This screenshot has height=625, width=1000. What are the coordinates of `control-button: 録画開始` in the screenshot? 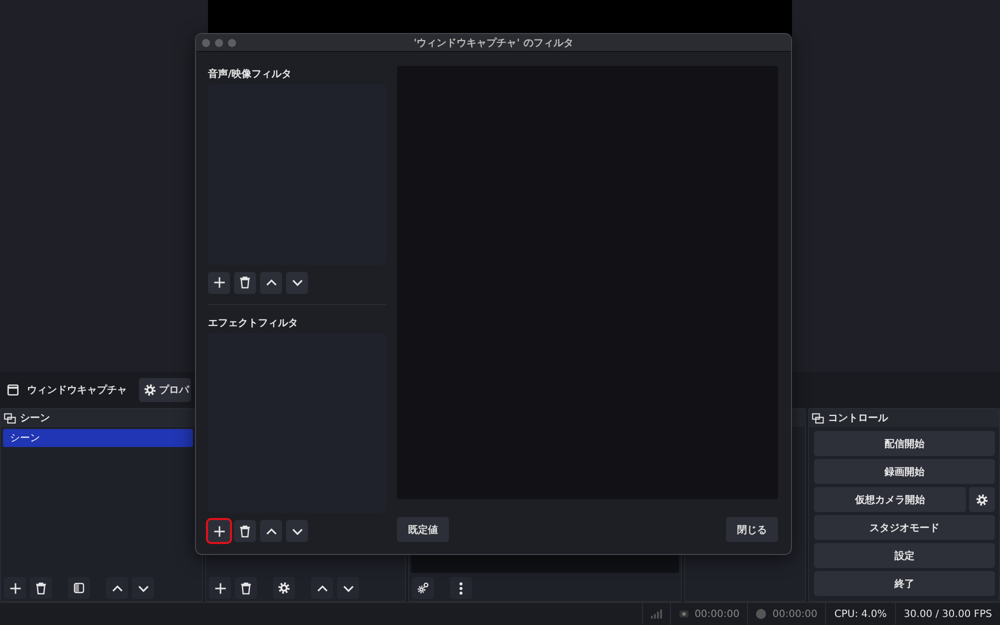 It's located at (904, 471).